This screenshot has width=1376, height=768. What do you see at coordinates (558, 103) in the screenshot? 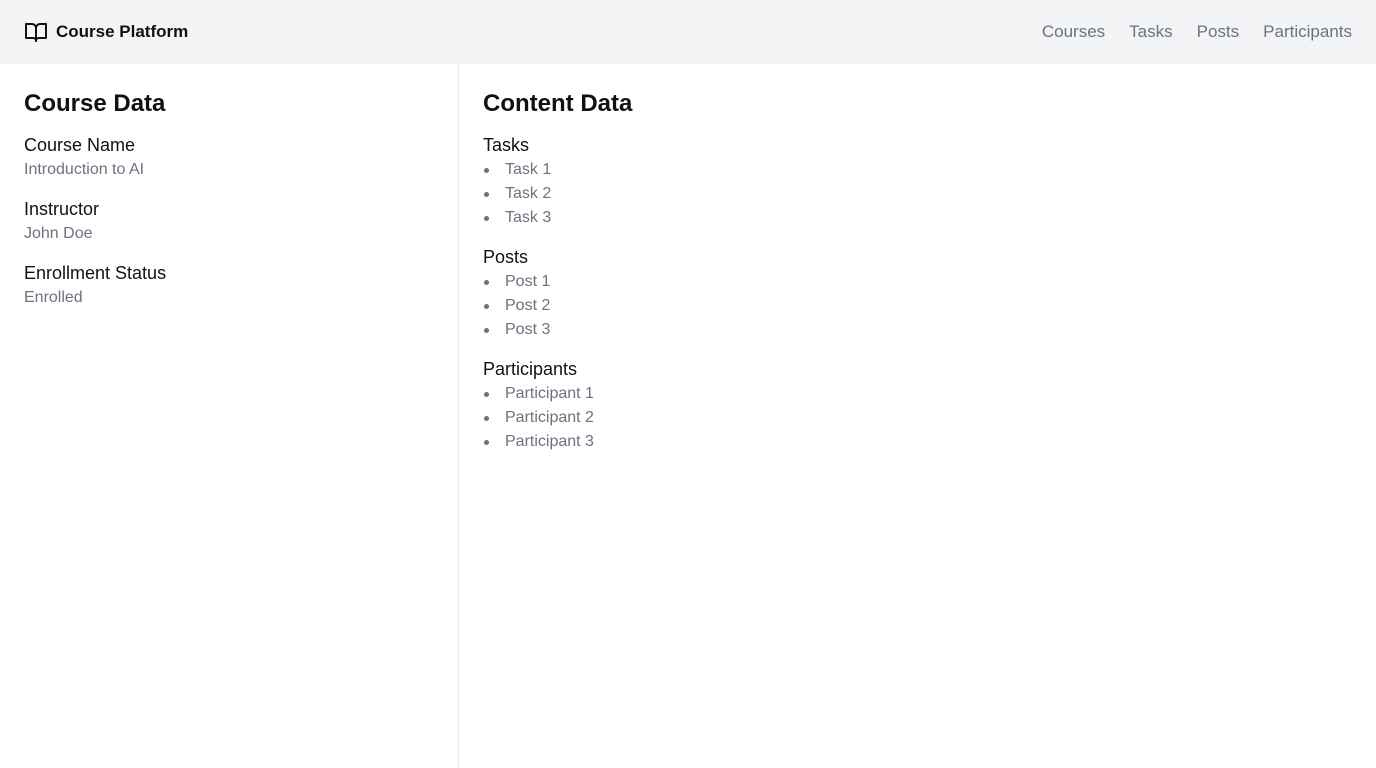
I see `content-data-title: Content Data` at bounding box center [558, 103].